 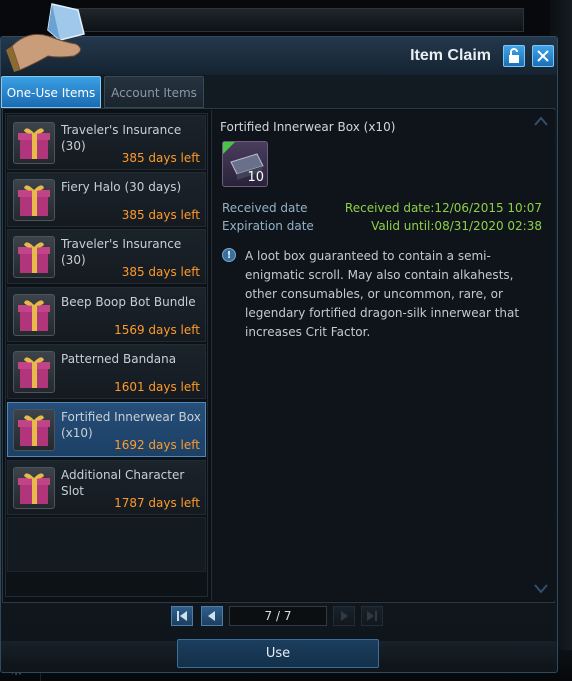 I want to click on list-item: Patterned Bandana 1601 days left, so click(x=106, y=371).